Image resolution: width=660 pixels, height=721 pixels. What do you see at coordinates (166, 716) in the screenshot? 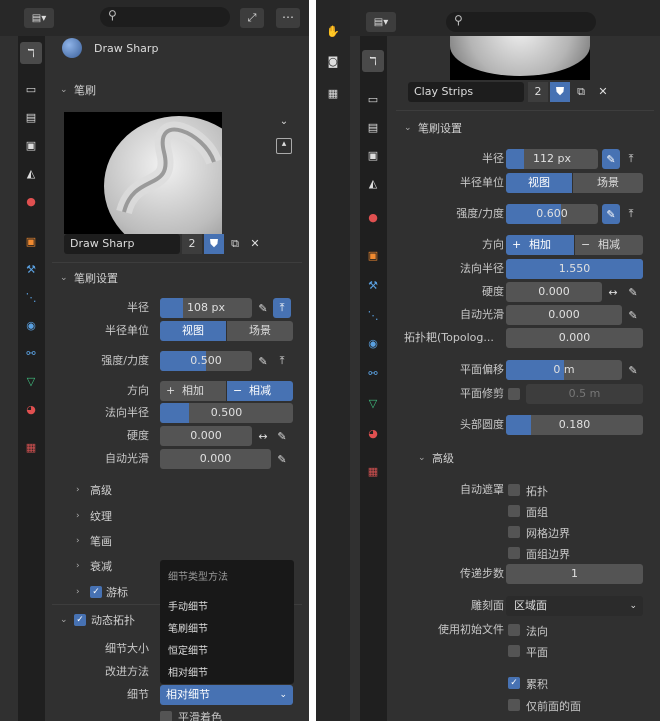
I see `smooth-shading-checkbox` at bounding box center [166, 716].